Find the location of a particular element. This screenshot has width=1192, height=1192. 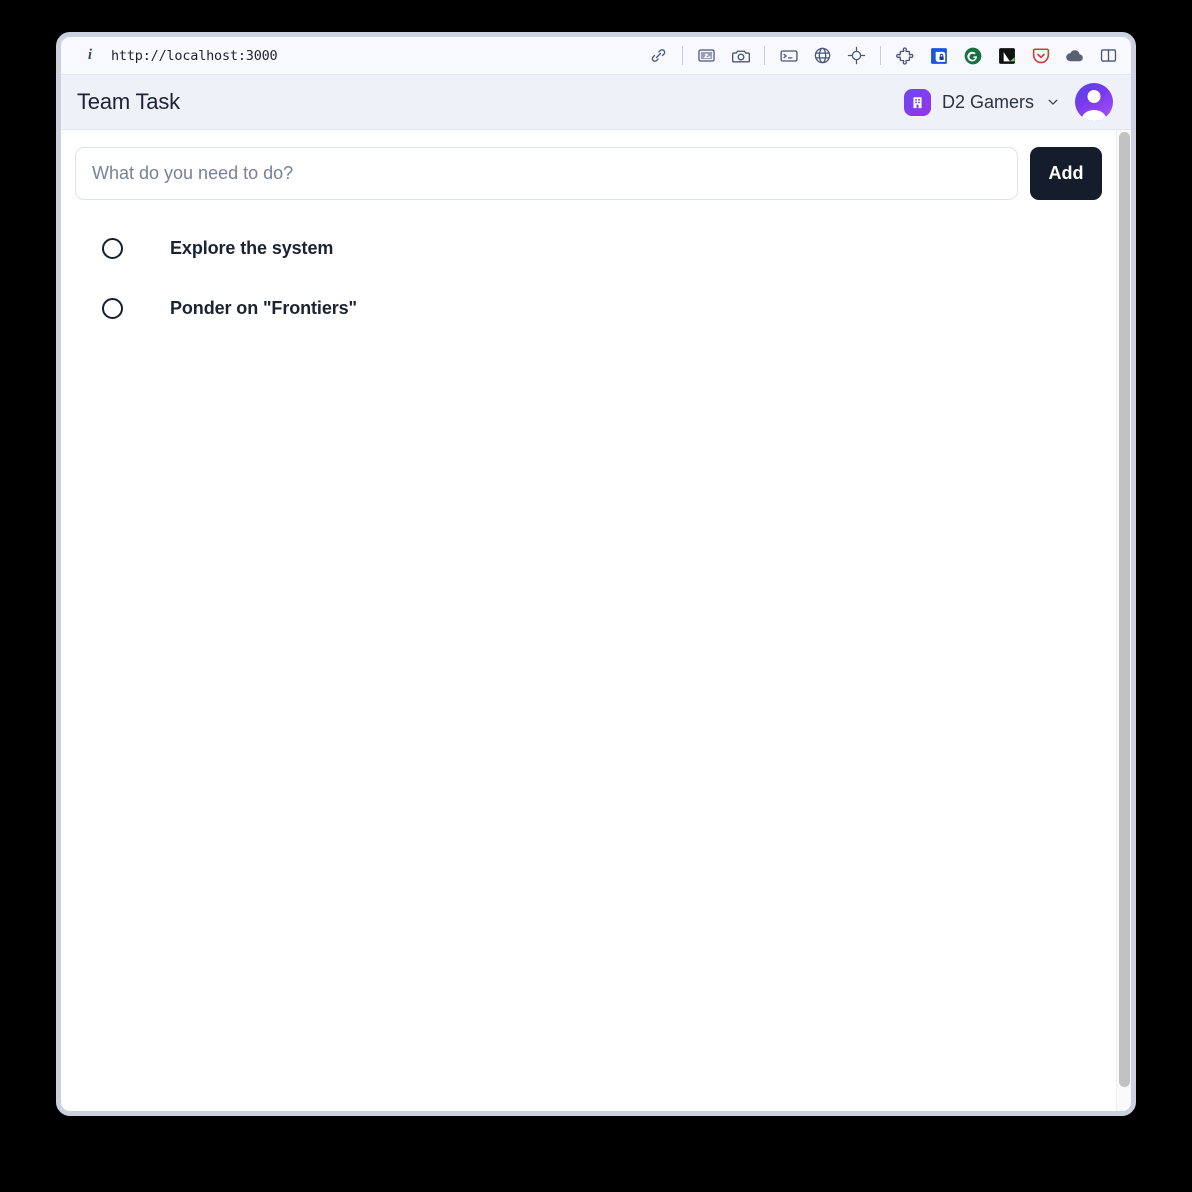

avatar-body is located at coordinates (1094, 115).